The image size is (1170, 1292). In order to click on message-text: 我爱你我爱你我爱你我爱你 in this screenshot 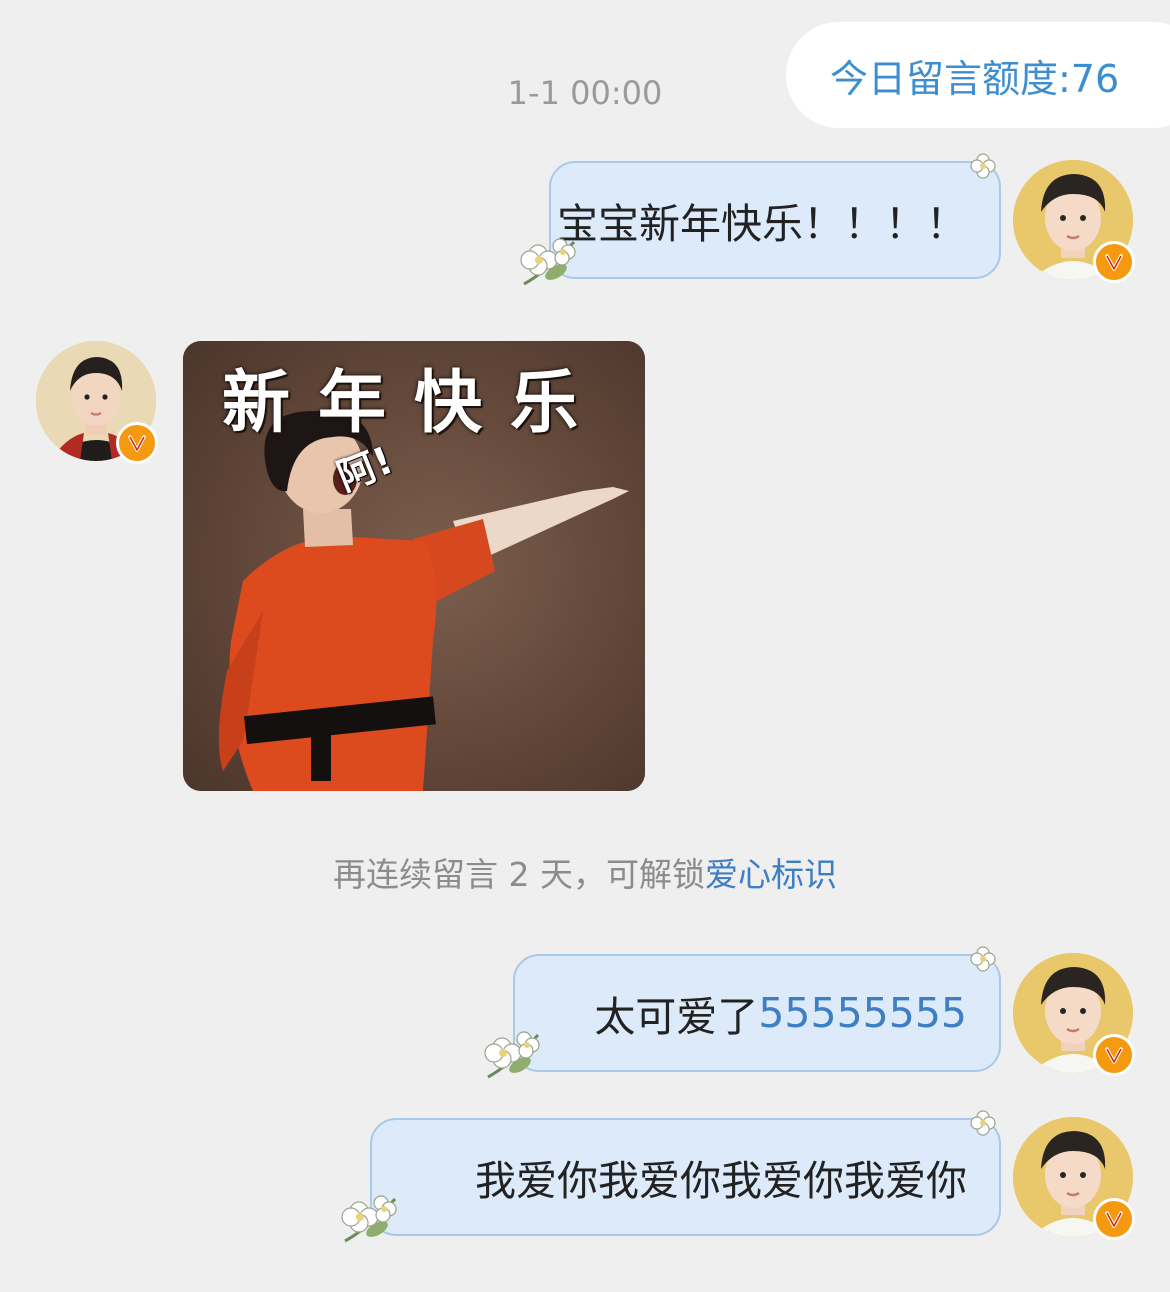, I will do `click(721, 1181)`.